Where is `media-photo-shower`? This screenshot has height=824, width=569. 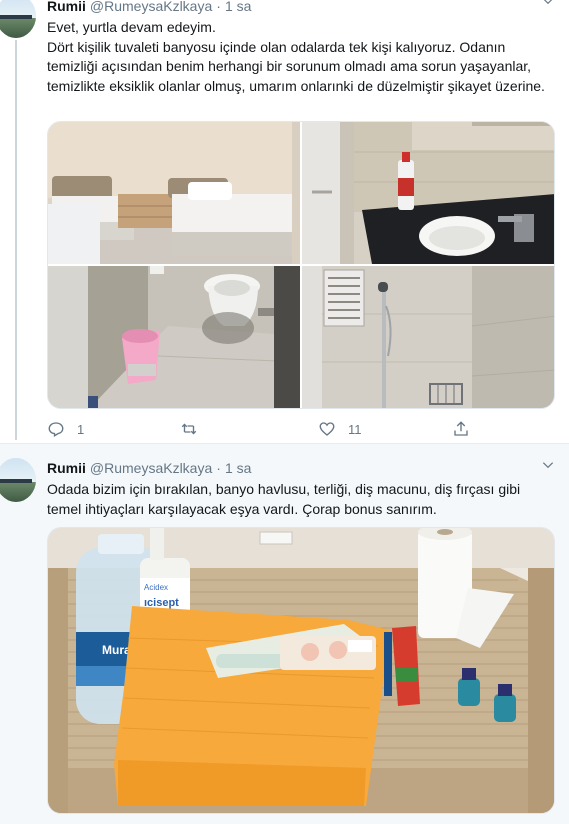 media-photo-shower is located at coordinates (428, 337).